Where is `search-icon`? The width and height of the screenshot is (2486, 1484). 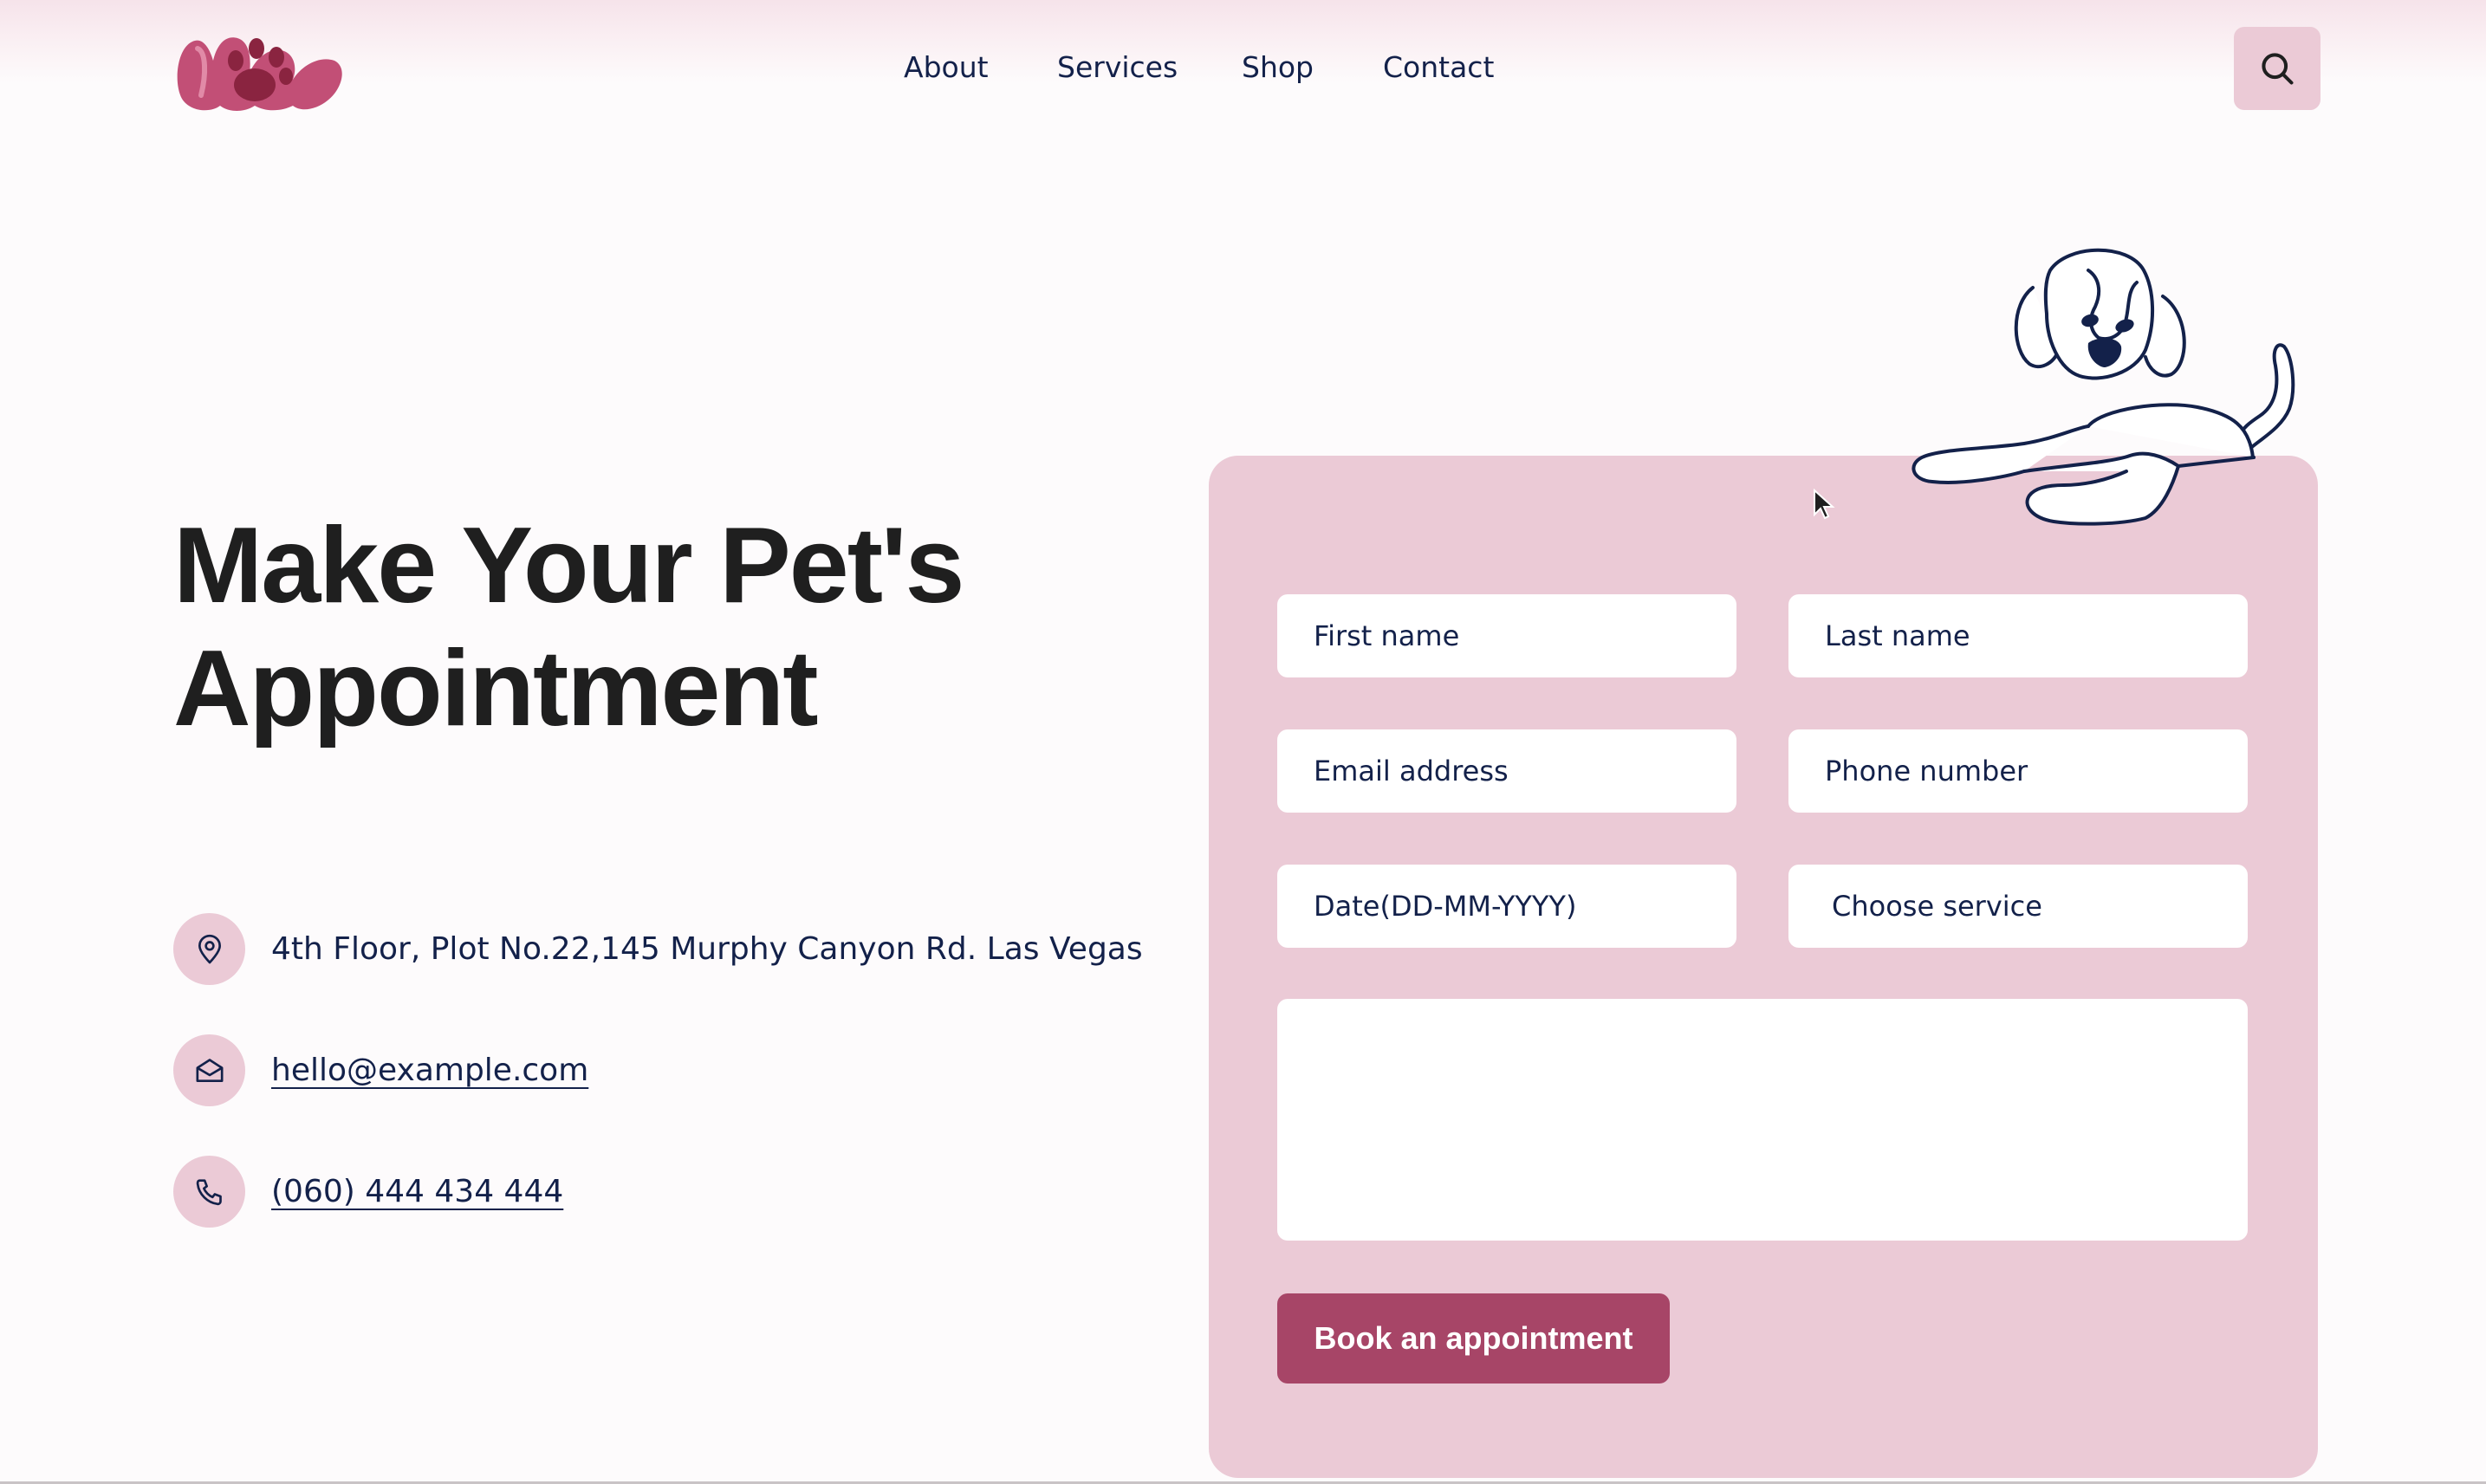
search-icon is located at coordinates (2278, 69).